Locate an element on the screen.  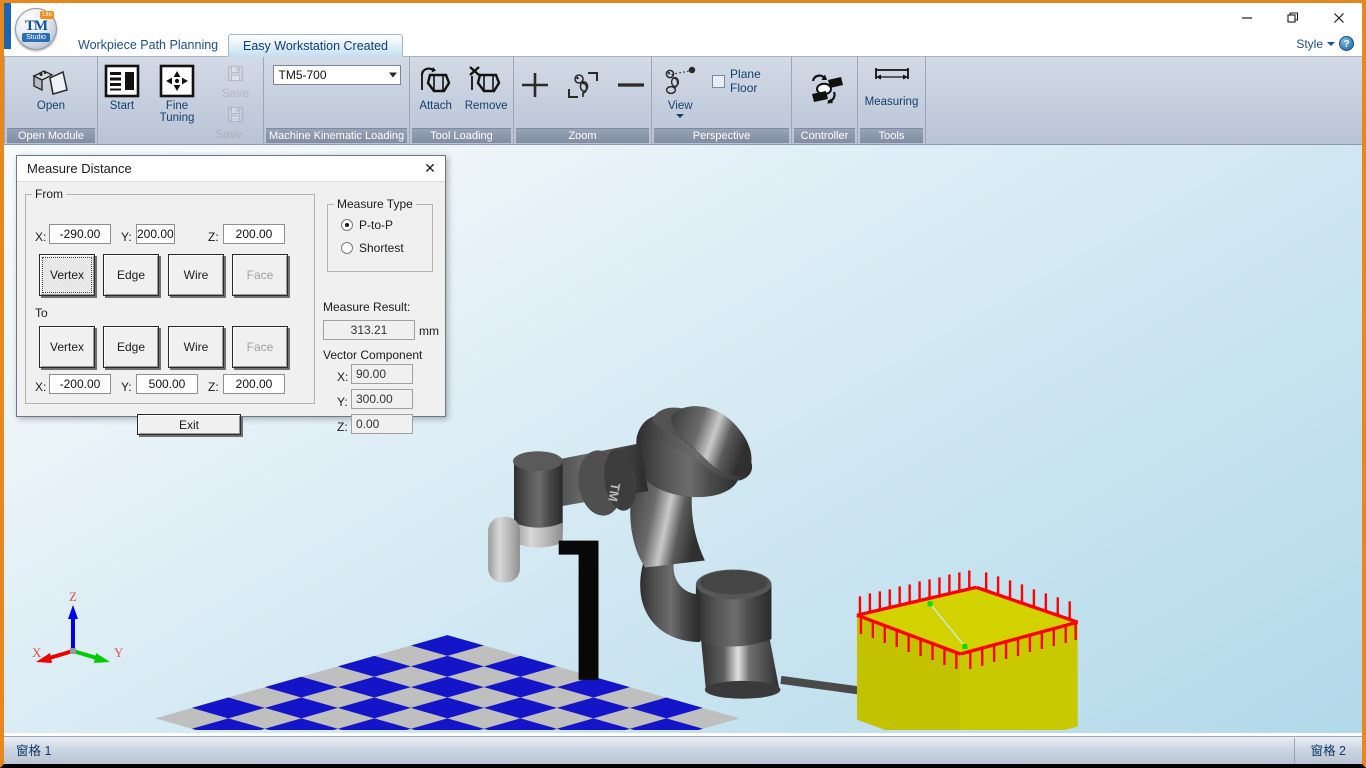
minimize-button is located at coordinates (1247, 18).